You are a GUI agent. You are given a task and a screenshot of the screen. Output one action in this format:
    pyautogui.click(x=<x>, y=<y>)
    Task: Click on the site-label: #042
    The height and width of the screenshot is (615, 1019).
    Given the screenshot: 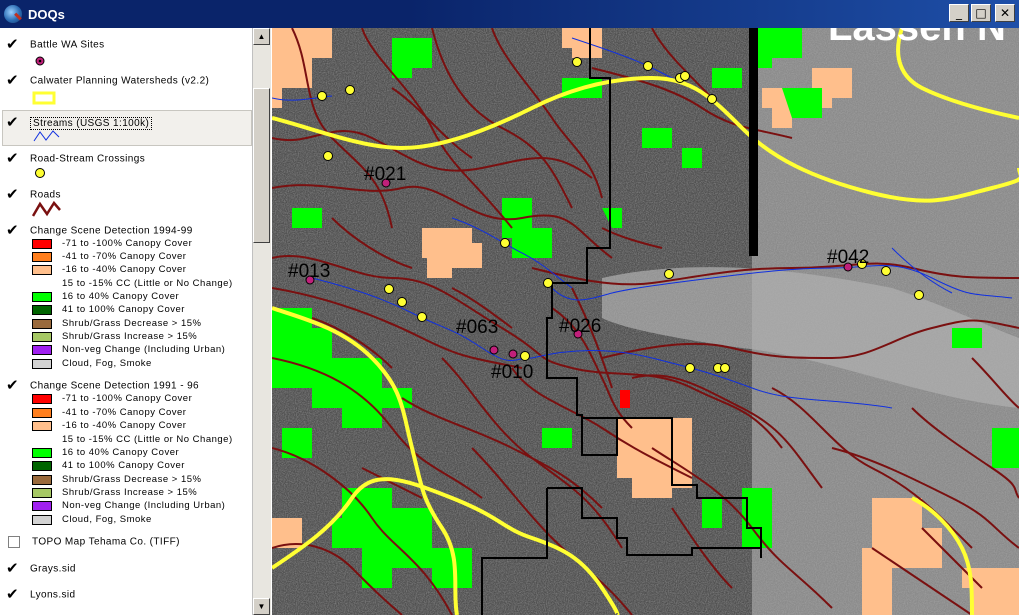 What is the action you would take?
    pyautogui.click(x=848, y=257)
    